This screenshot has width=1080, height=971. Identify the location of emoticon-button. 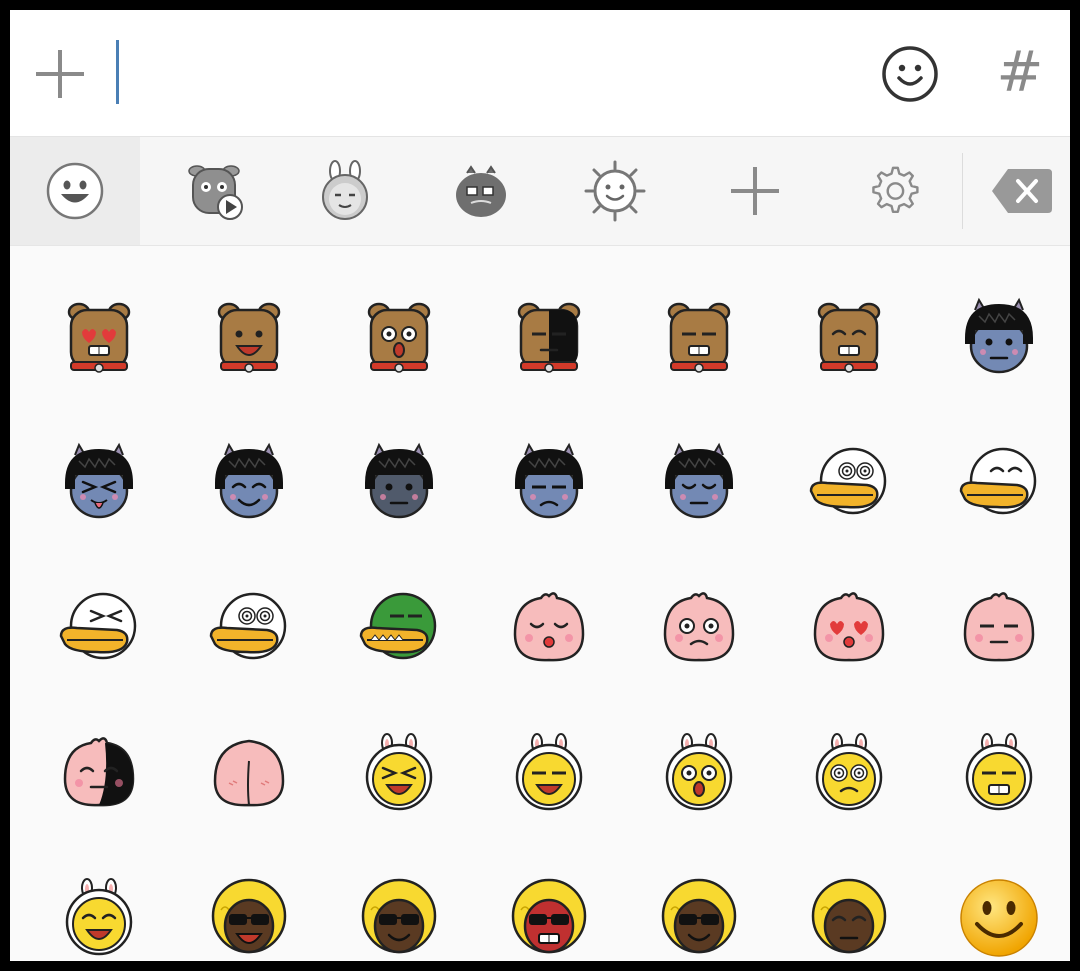
(910, 74).